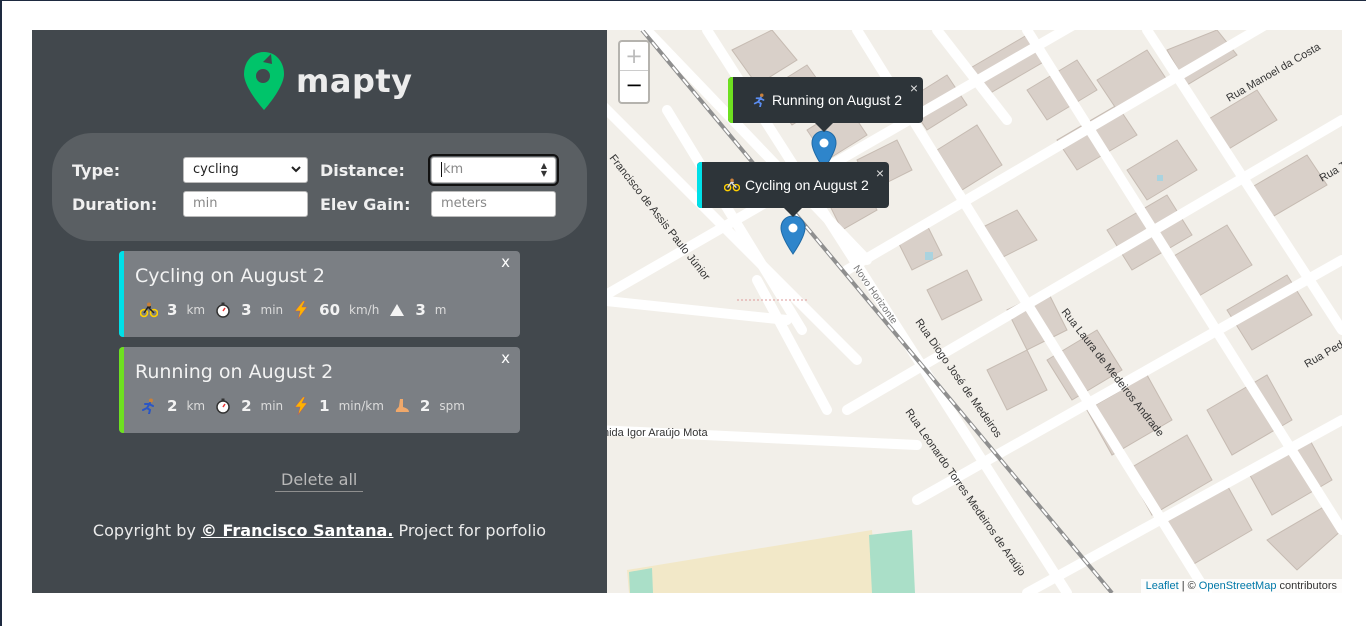  What do you see at coordinates (362, 170) in the screenshot?
I see `distance-label: Distance:` at bounding box center [362, 170].